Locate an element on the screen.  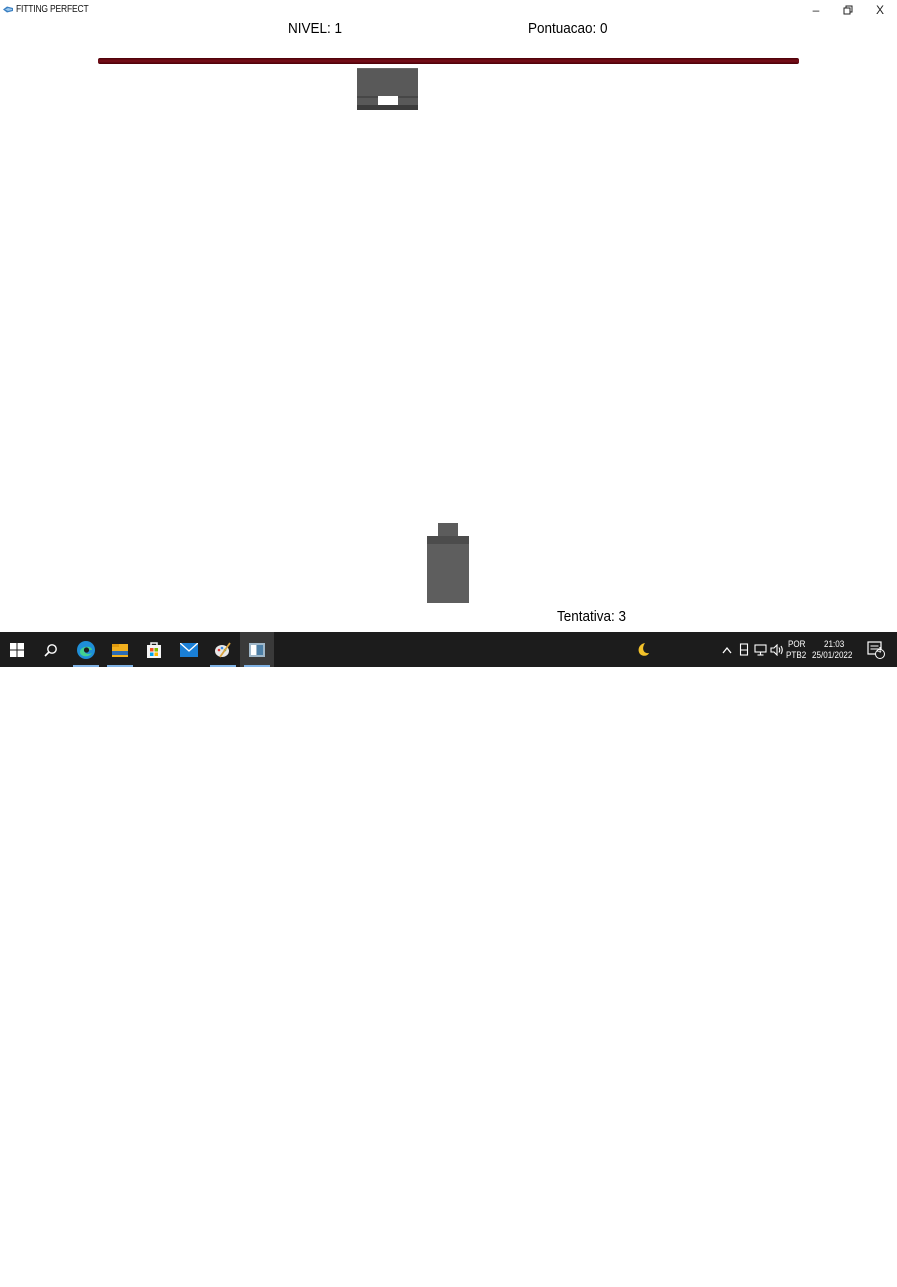
notification-count: 4 is located at coordinates (879, 650).